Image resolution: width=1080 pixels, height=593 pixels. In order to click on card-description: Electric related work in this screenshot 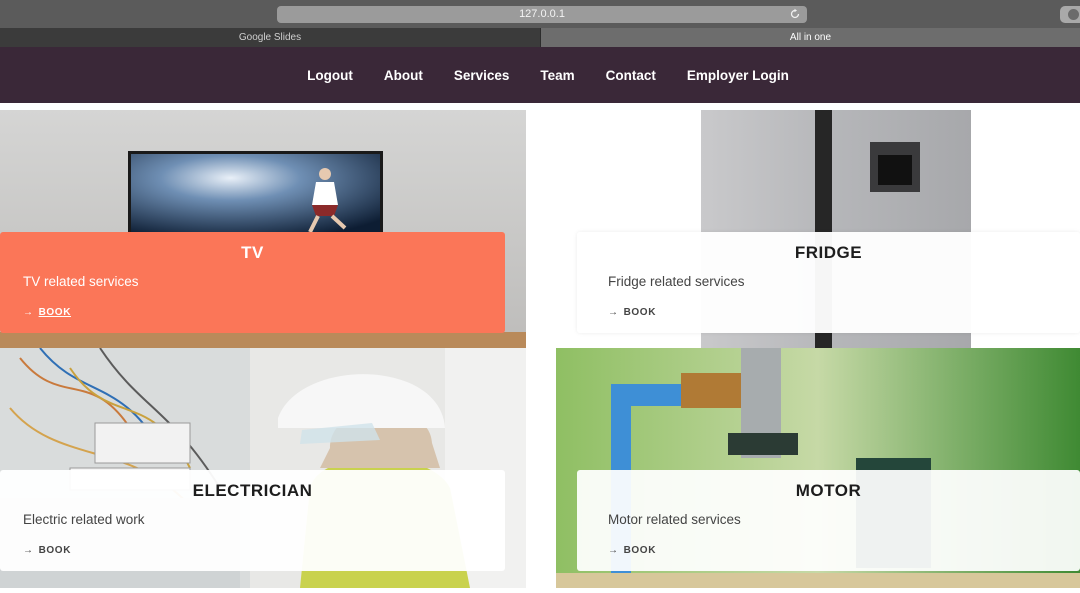, I will do `click(84, 519)`.